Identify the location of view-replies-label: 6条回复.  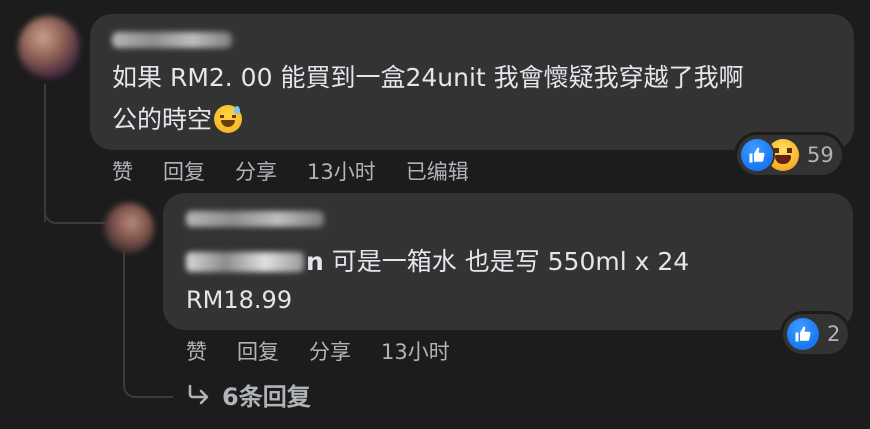
(266, 394).